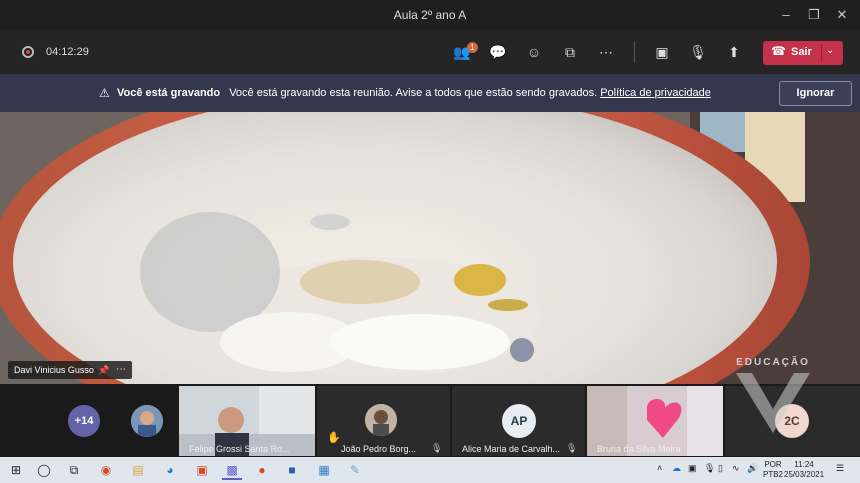 The height and width of the screenshot is (483, 860). What do you see at coordinates (169, 93) in the screenshot?
I see `banner-heading: Você está gravando` at bounding box center [169, 93].